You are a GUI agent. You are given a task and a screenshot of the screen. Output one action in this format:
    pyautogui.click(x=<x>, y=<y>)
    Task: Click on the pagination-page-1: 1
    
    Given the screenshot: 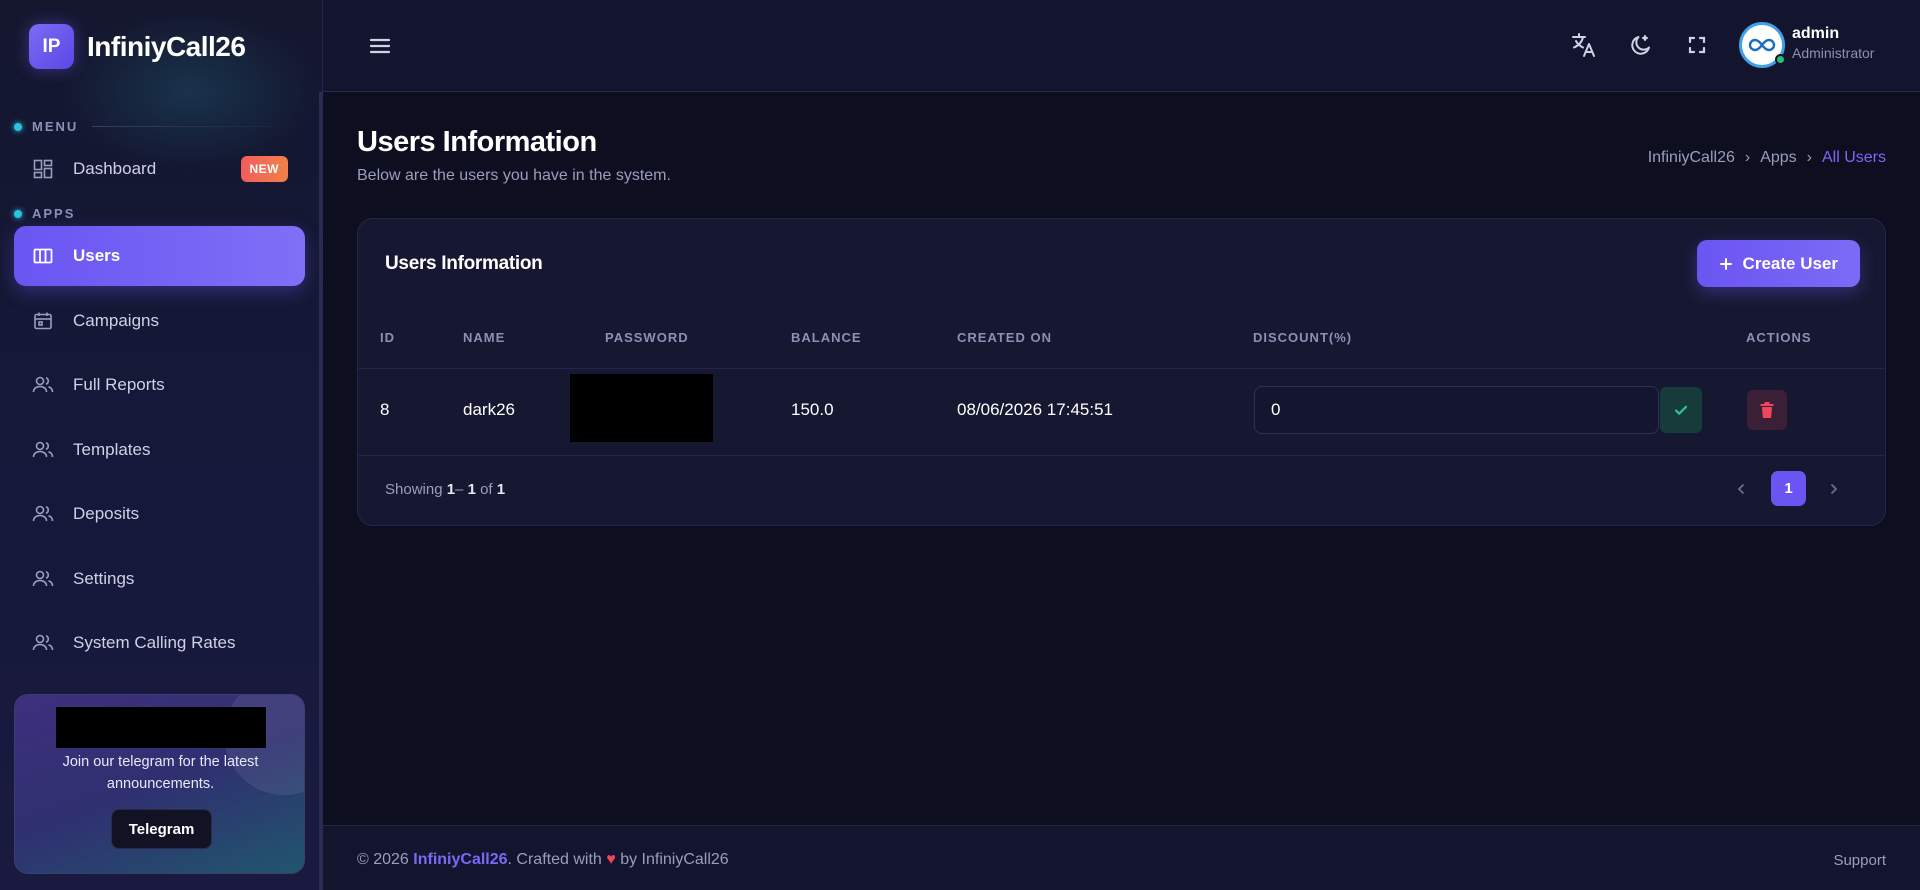 What is the action you would take?
    pyautogui.click(x=1788, y=488)
    